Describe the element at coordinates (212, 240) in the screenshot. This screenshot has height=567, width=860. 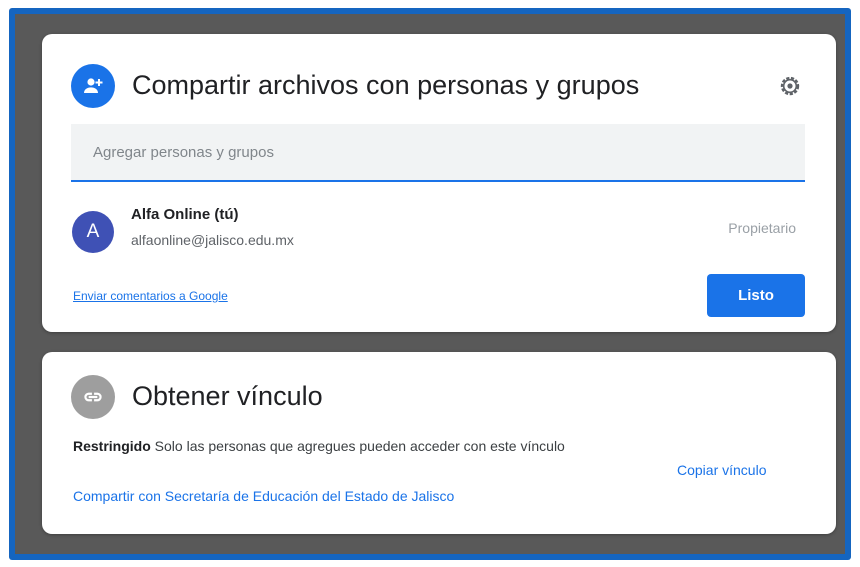
I see `person-email: alfaonline@jalisco.edu.mx` at that location.